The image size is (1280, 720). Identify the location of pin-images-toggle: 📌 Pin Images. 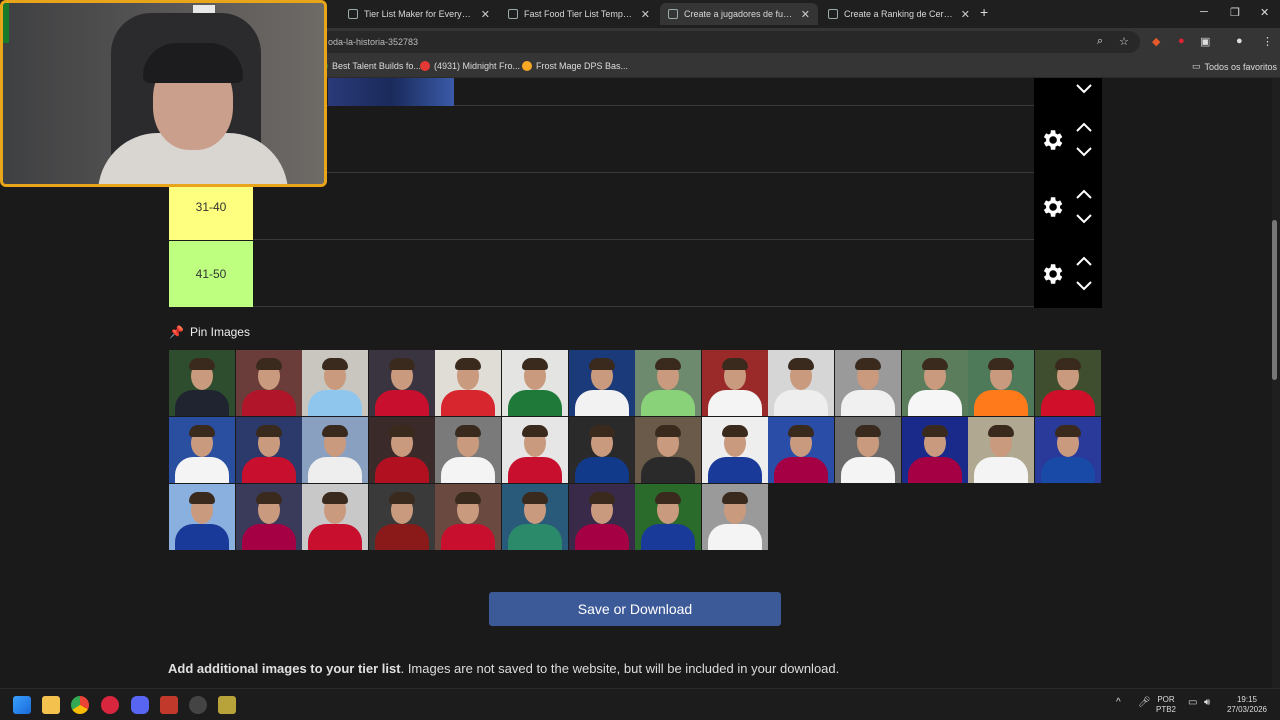
(209, 332).